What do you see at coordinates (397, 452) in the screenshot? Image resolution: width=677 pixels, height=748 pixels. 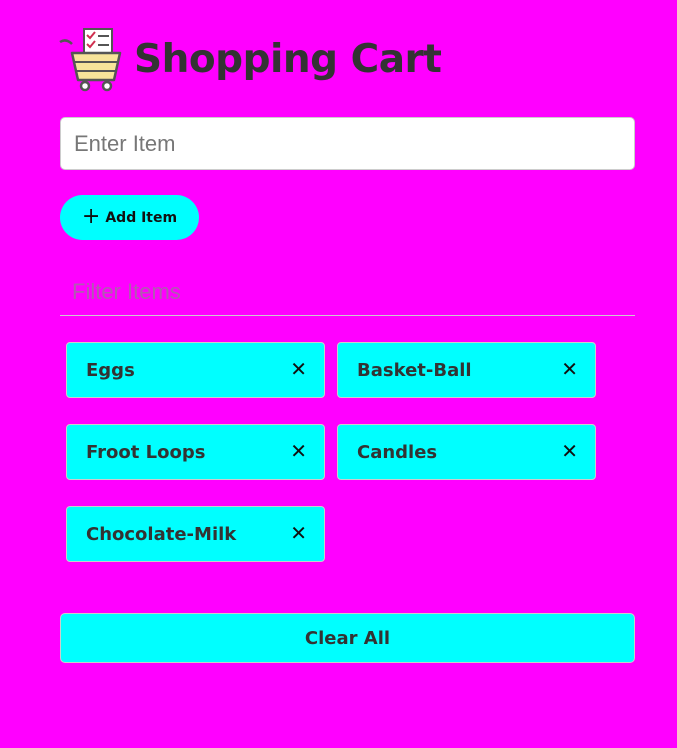 I see `item-label: Candles` at bounding box center [397, 452].